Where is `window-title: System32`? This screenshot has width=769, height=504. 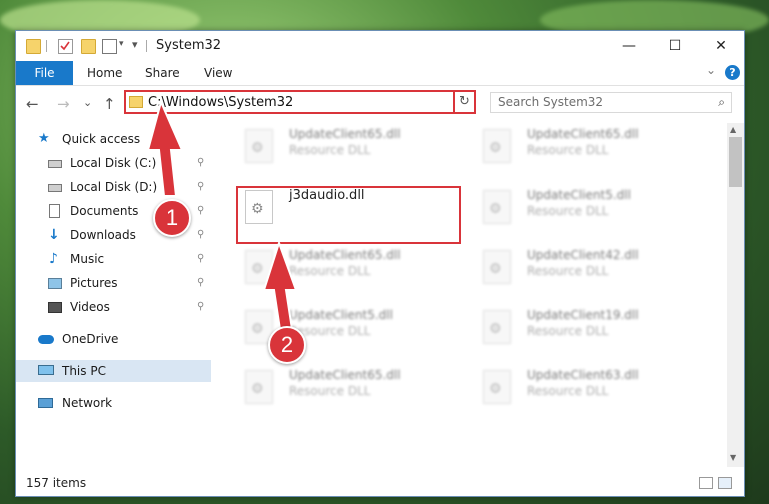 window-title: System32 is located at coordinates (189, 45).